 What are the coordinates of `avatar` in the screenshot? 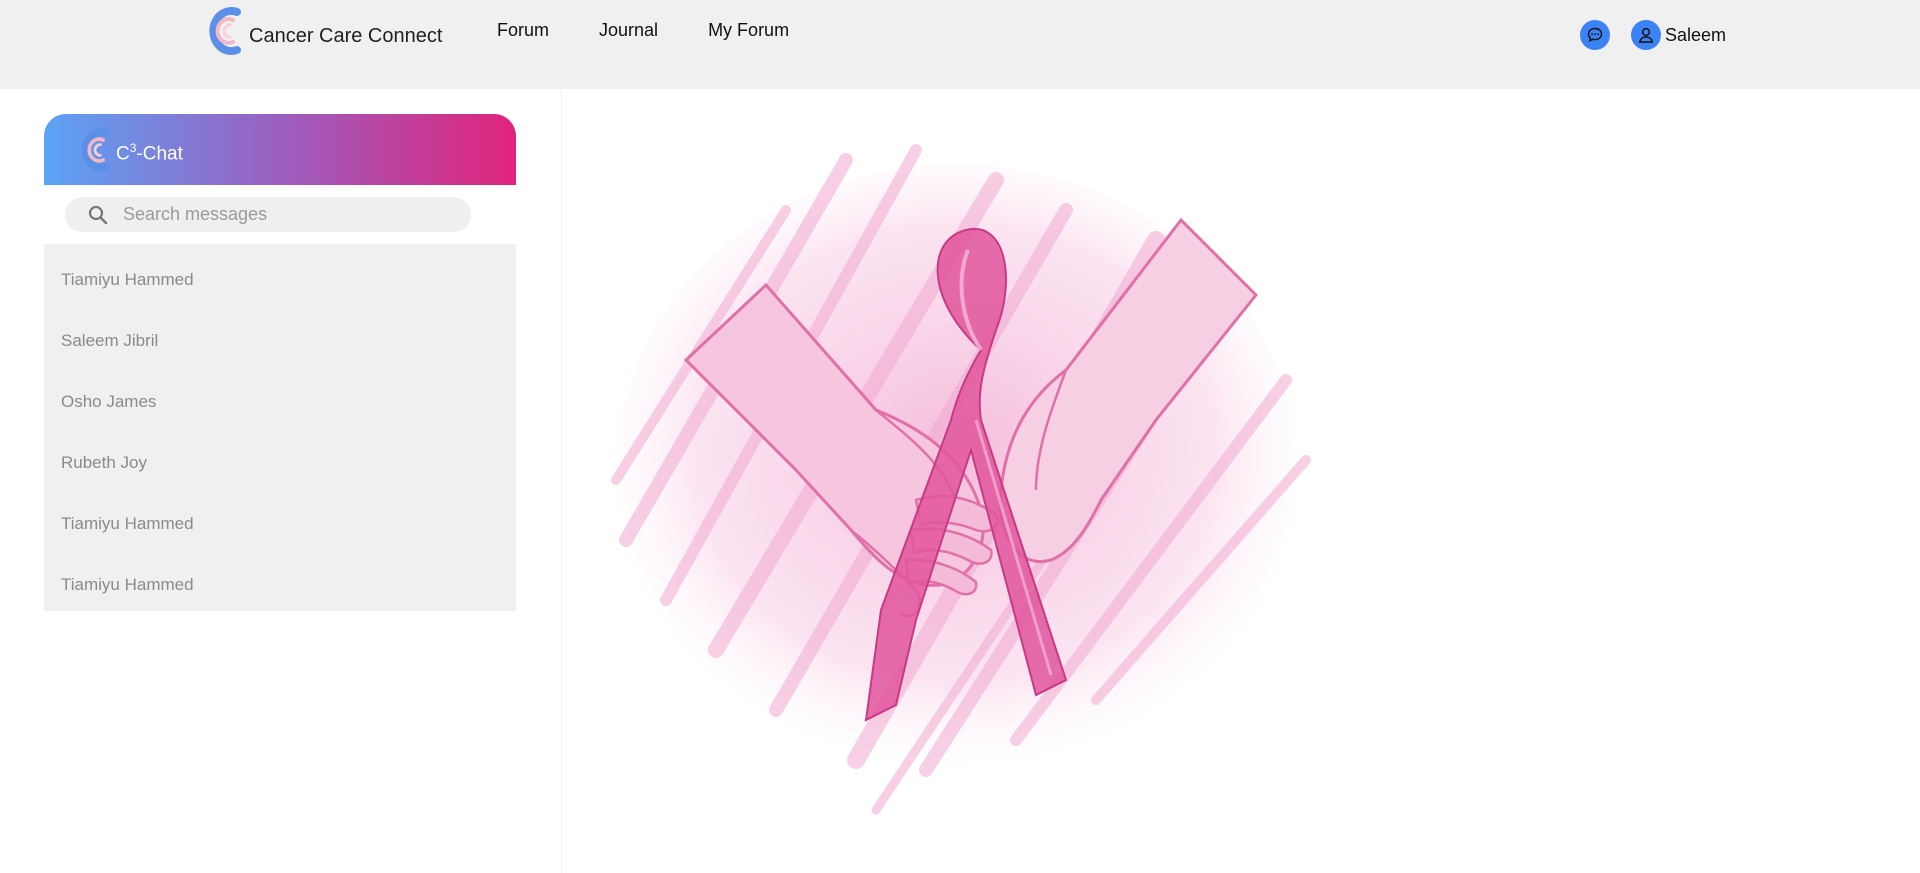 It's located at (1646, 35).